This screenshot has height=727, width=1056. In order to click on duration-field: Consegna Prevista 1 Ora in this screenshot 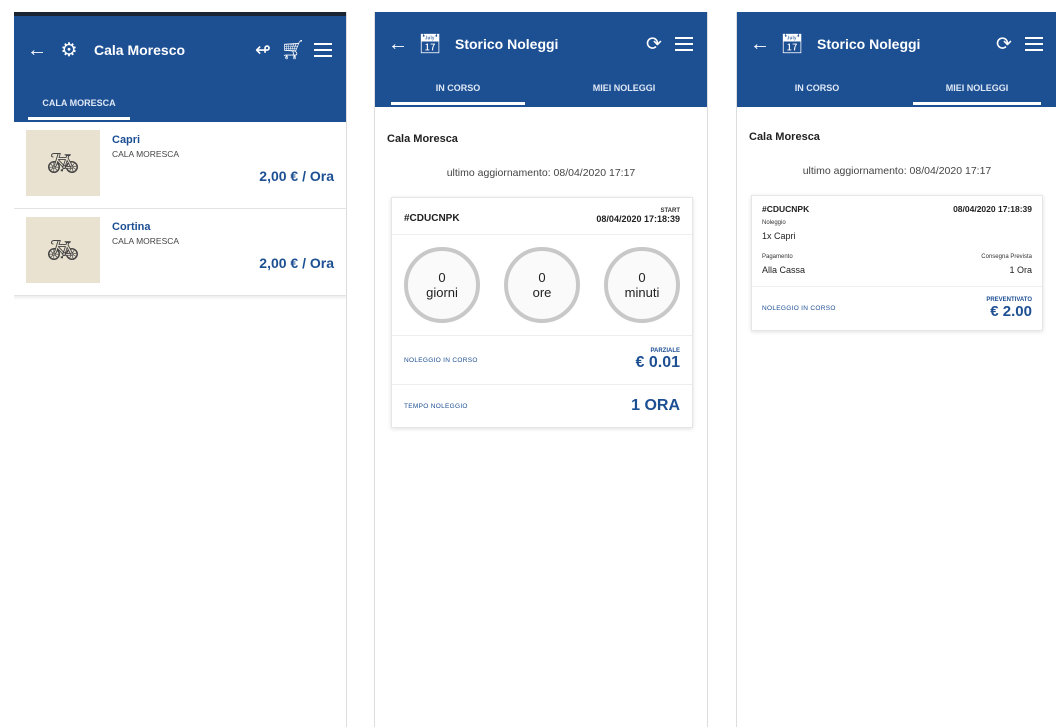, I will do `click(1006, 266)`.